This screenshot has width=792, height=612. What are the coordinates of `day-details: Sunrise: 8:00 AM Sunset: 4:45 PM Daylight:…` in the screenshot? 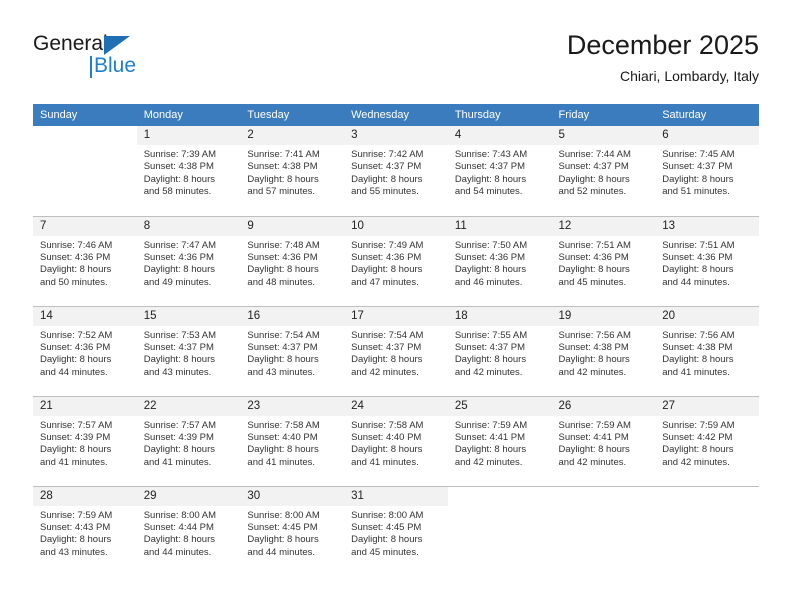 It's located at (292, 533).